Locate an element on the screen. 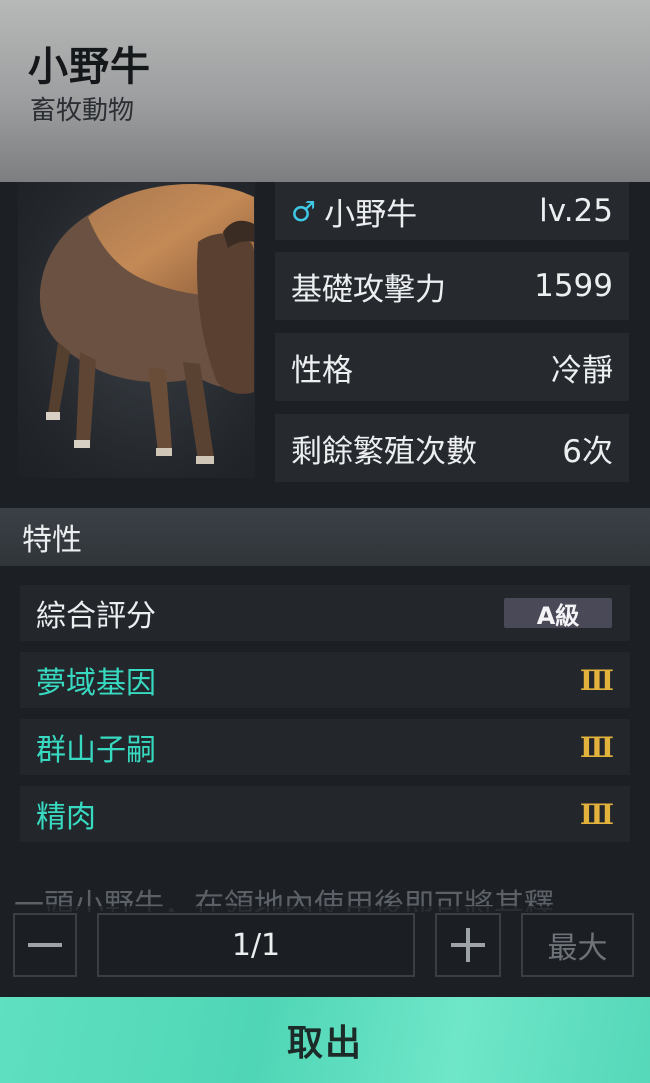 This screenshot has width=650, height=1083. quantity-value: 1/1 is located at coordinates (256, 945).